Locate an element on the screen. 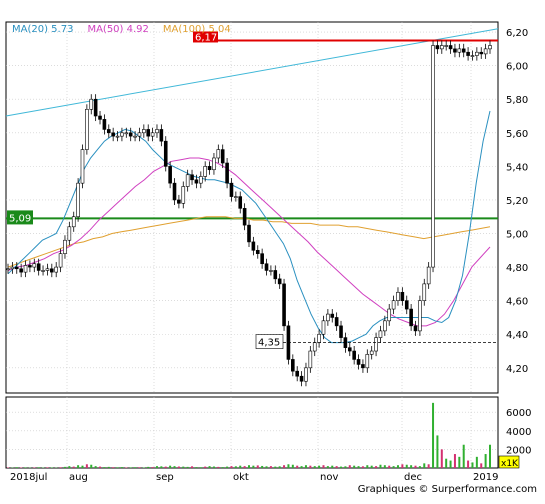  price-tick-label: 6,00 is located at coordinates (517, 67).